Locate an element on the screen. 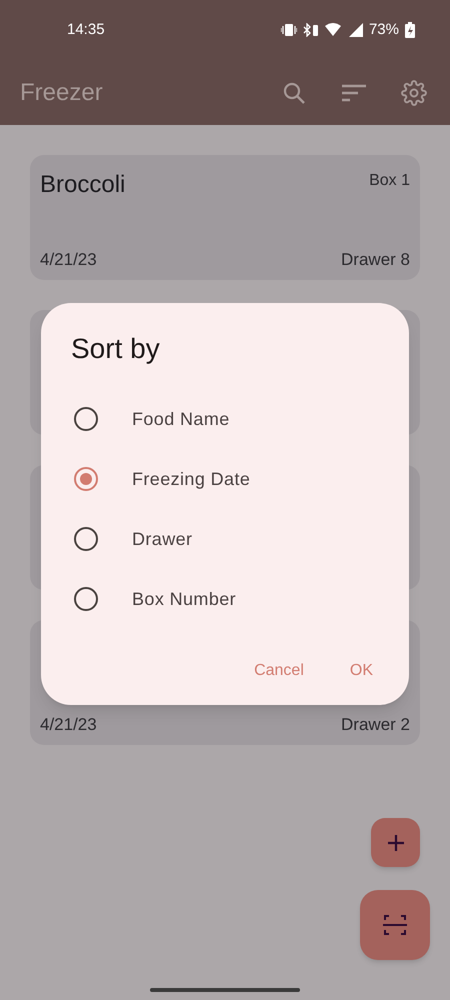 The height and width of the screenshot is (1000, 450). drawer-label: Drawer 2 is located at coordinates (375, 725).